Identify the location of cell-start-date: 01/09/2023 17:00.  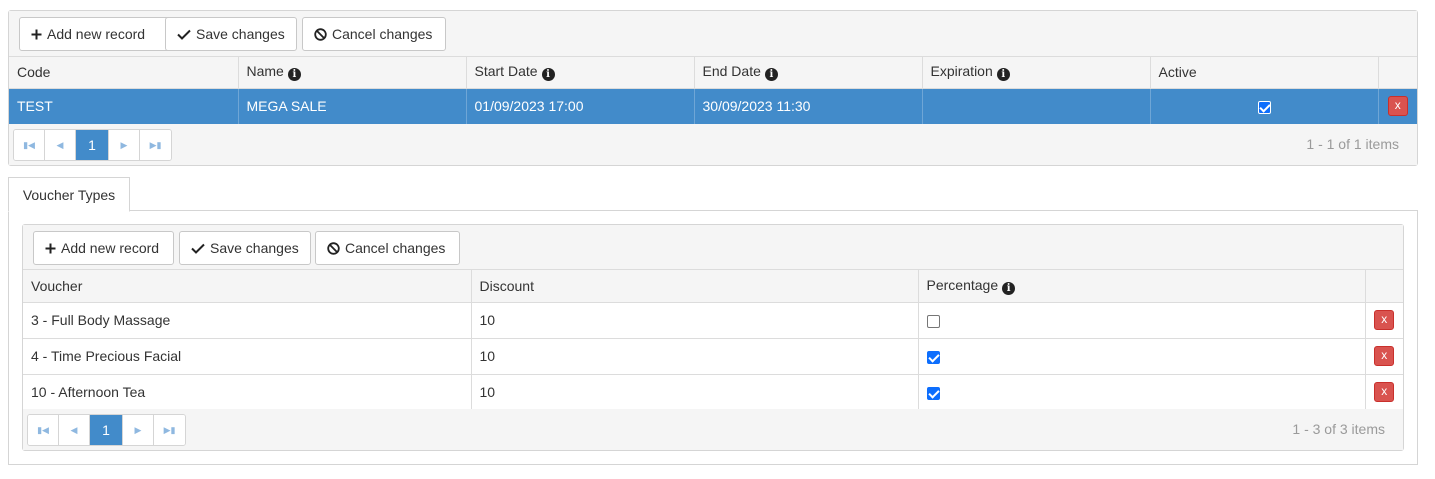
(580, 106).